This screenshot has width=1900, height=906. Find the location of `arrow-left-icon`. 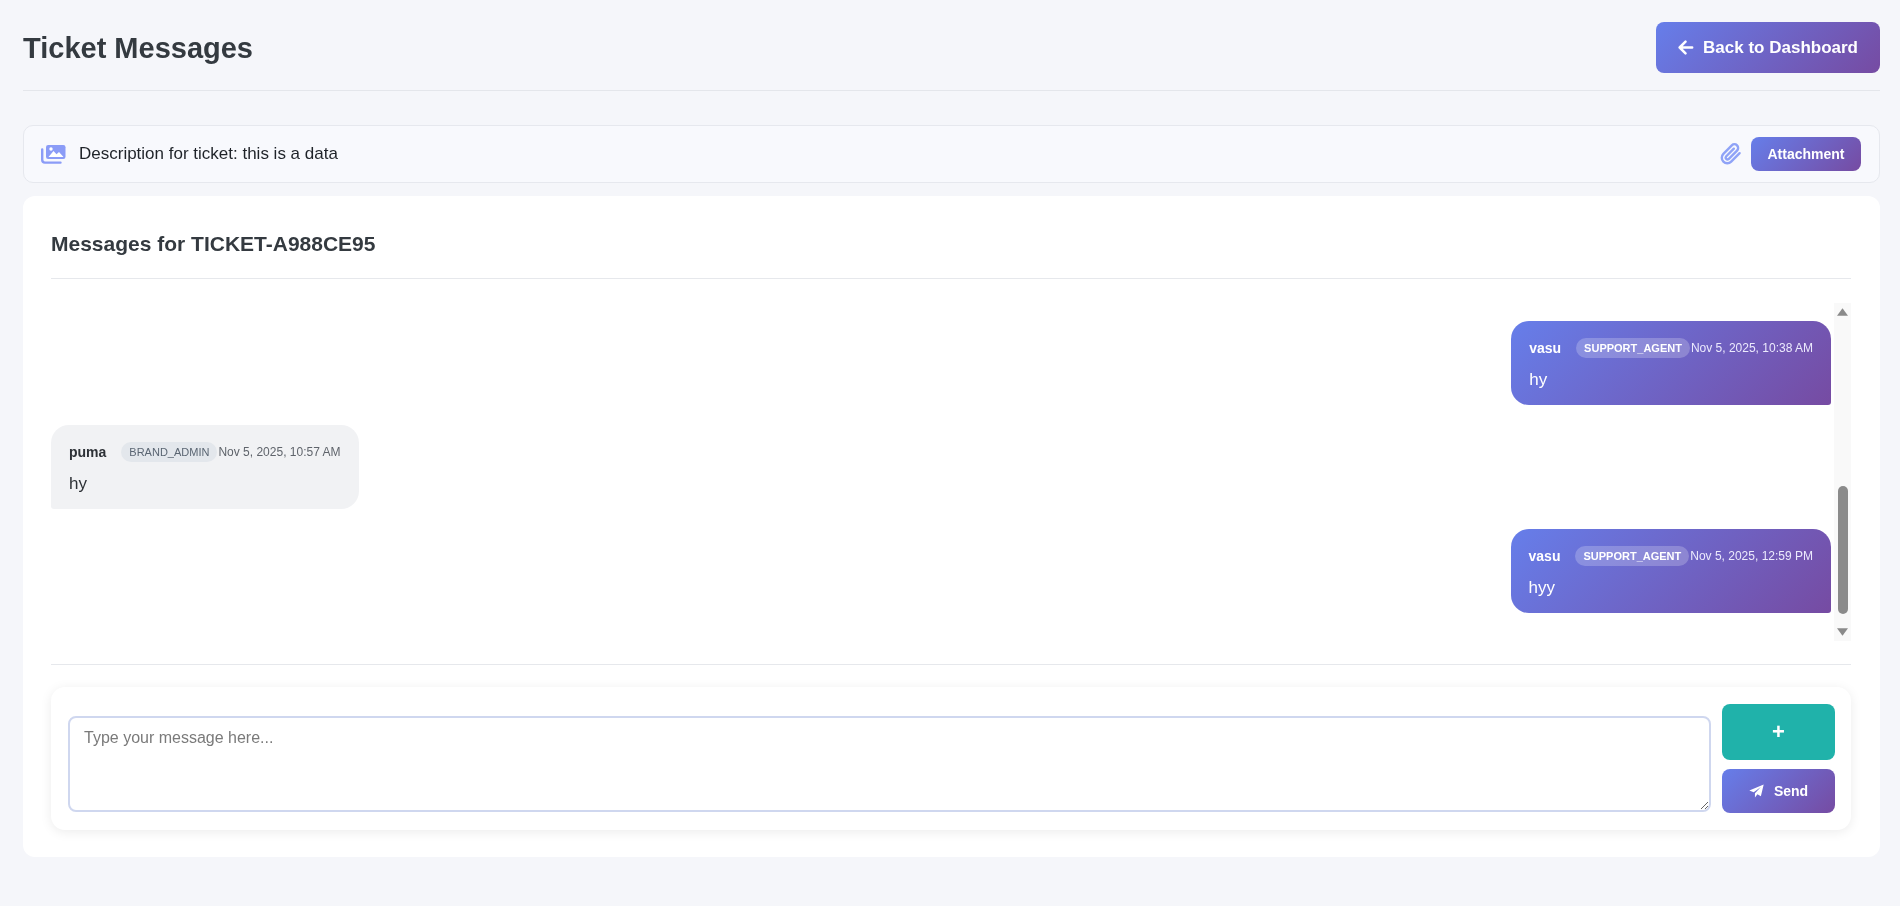

arrow-left-icon is located at coordinates (1686, 47).